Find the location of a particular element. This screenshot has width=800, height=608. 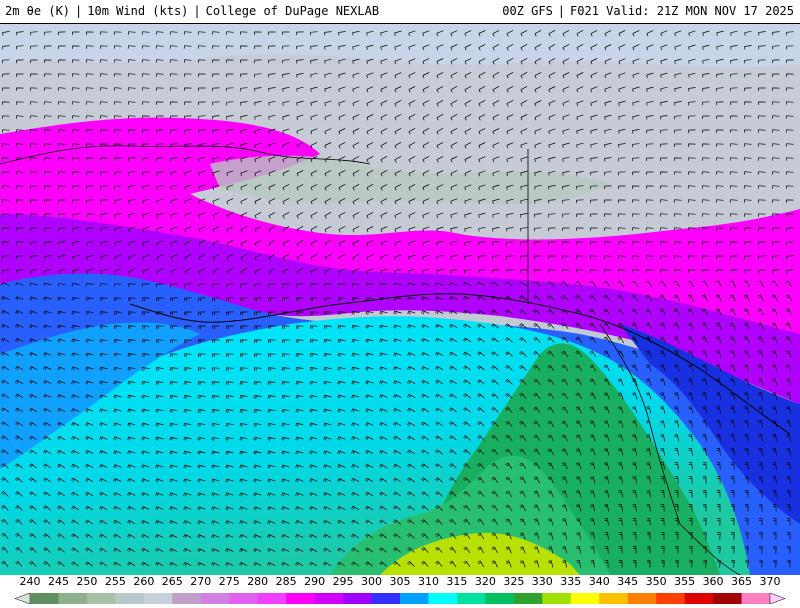

scale-tick-label: 355 is located at coordinates (685, 581).